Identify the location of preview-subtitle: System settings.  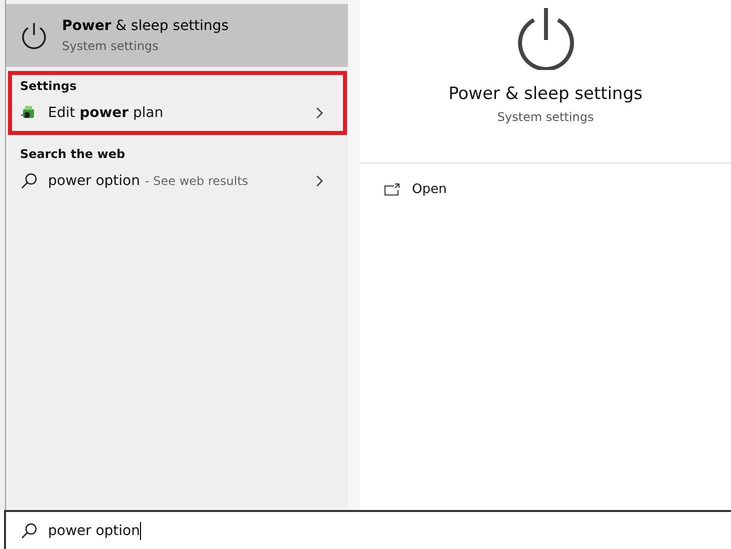
(545, 117).